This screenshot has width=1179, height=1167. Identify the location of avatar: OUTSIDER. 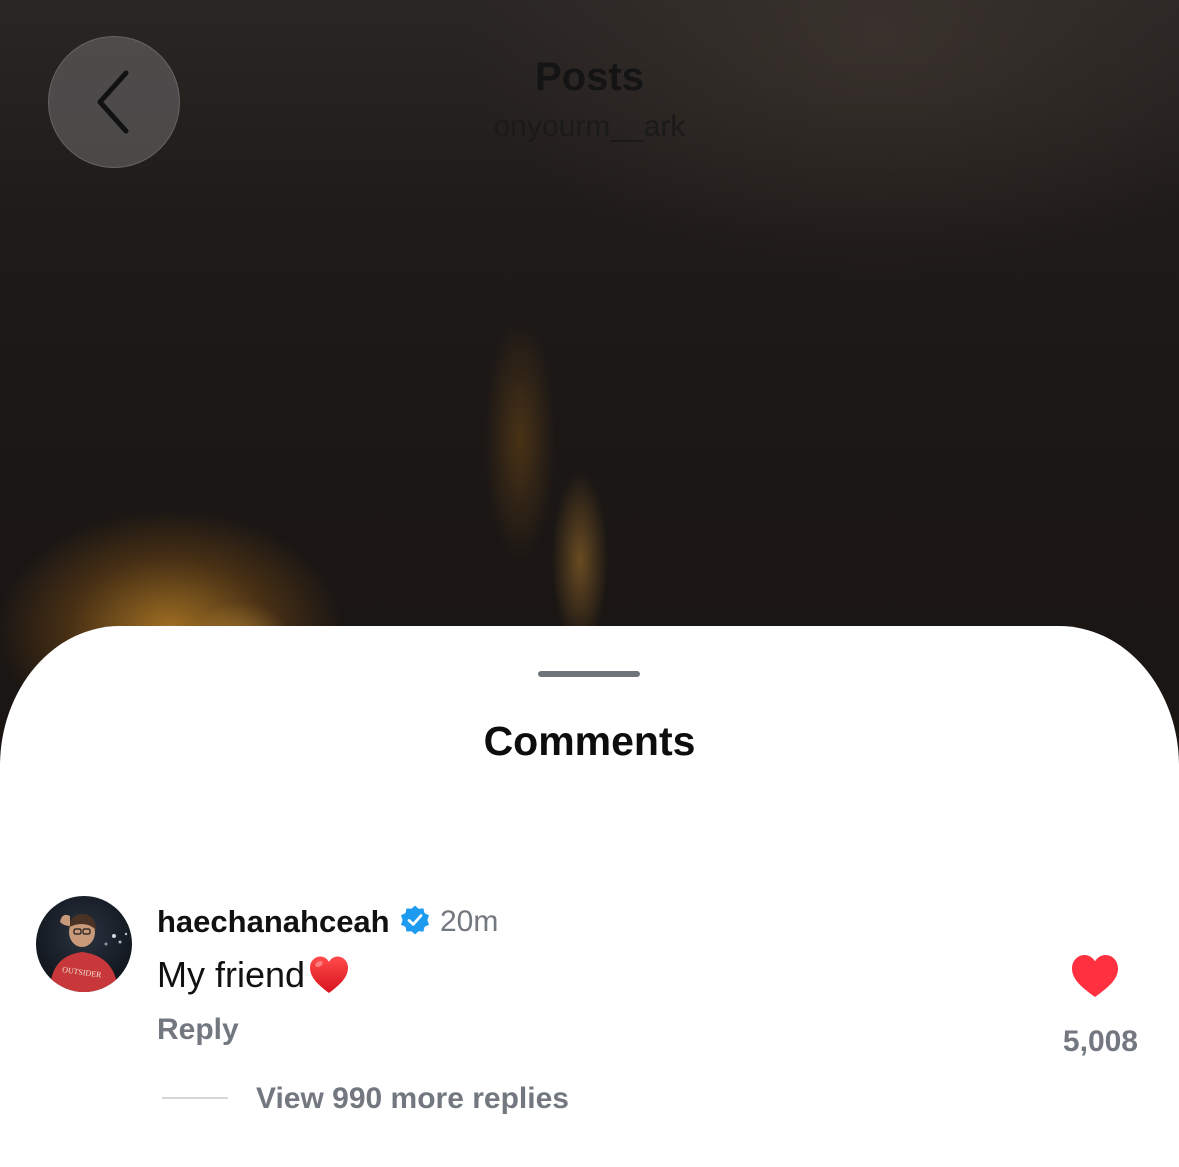
(84, 944).